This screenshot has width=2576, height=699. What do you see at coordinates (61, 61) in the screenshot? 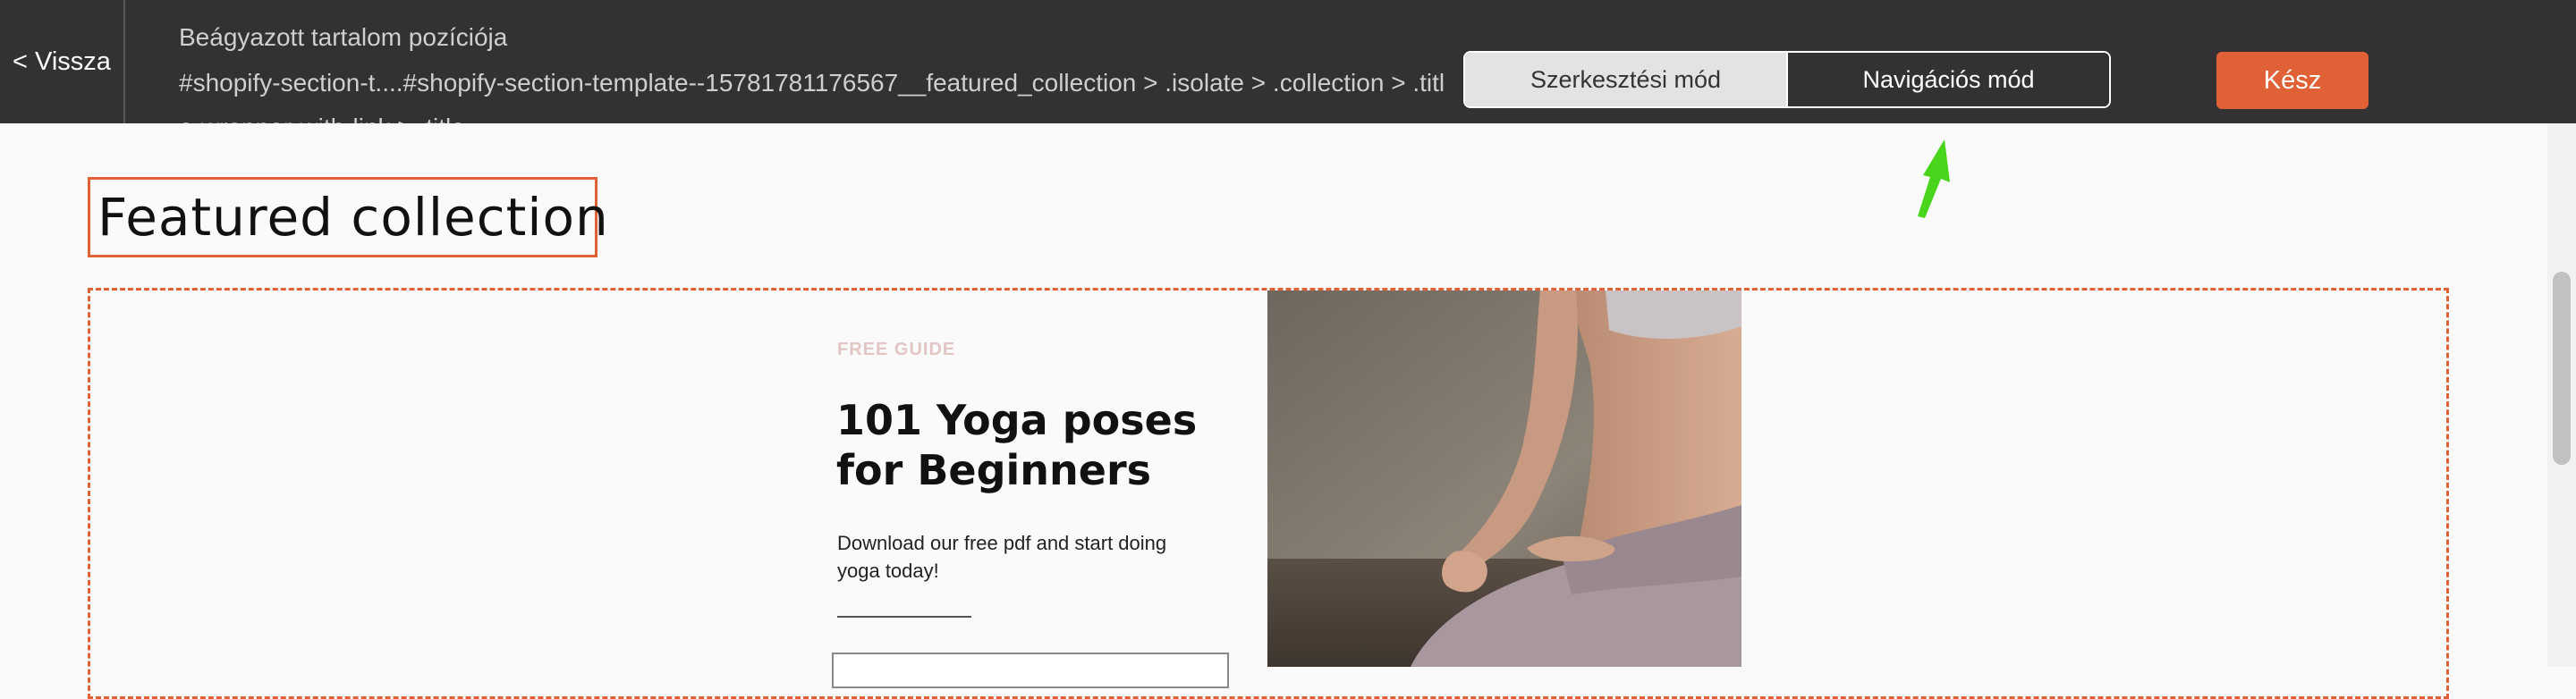
I see `back-button: < Vissza` at bounding box center [61, 61].